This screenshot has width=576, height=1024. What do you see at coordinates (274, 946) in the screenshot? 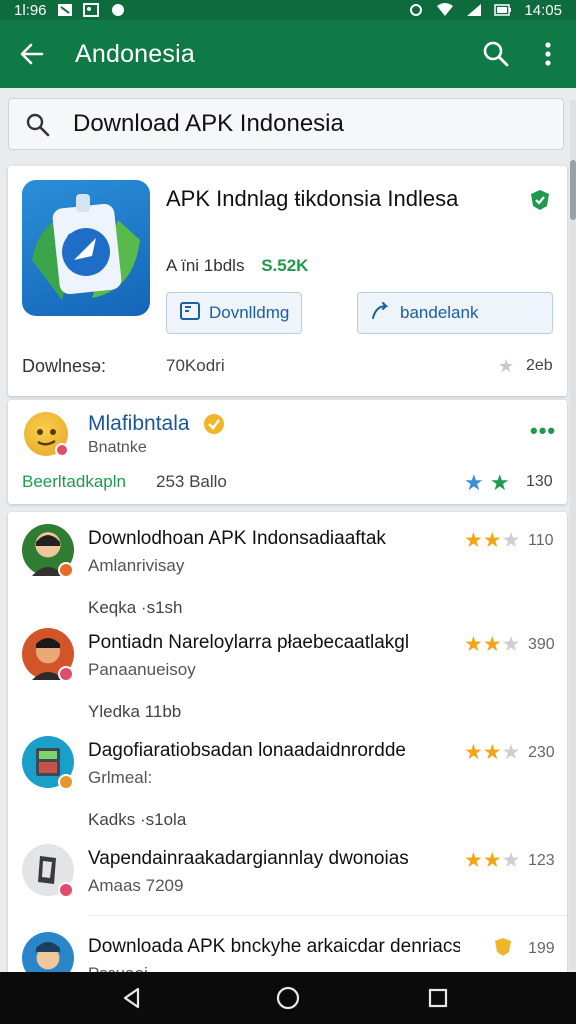
I see `list-item-title: Downloada APK bnckyhe arkaicdar denriacs` at bounding box center [274, 946].